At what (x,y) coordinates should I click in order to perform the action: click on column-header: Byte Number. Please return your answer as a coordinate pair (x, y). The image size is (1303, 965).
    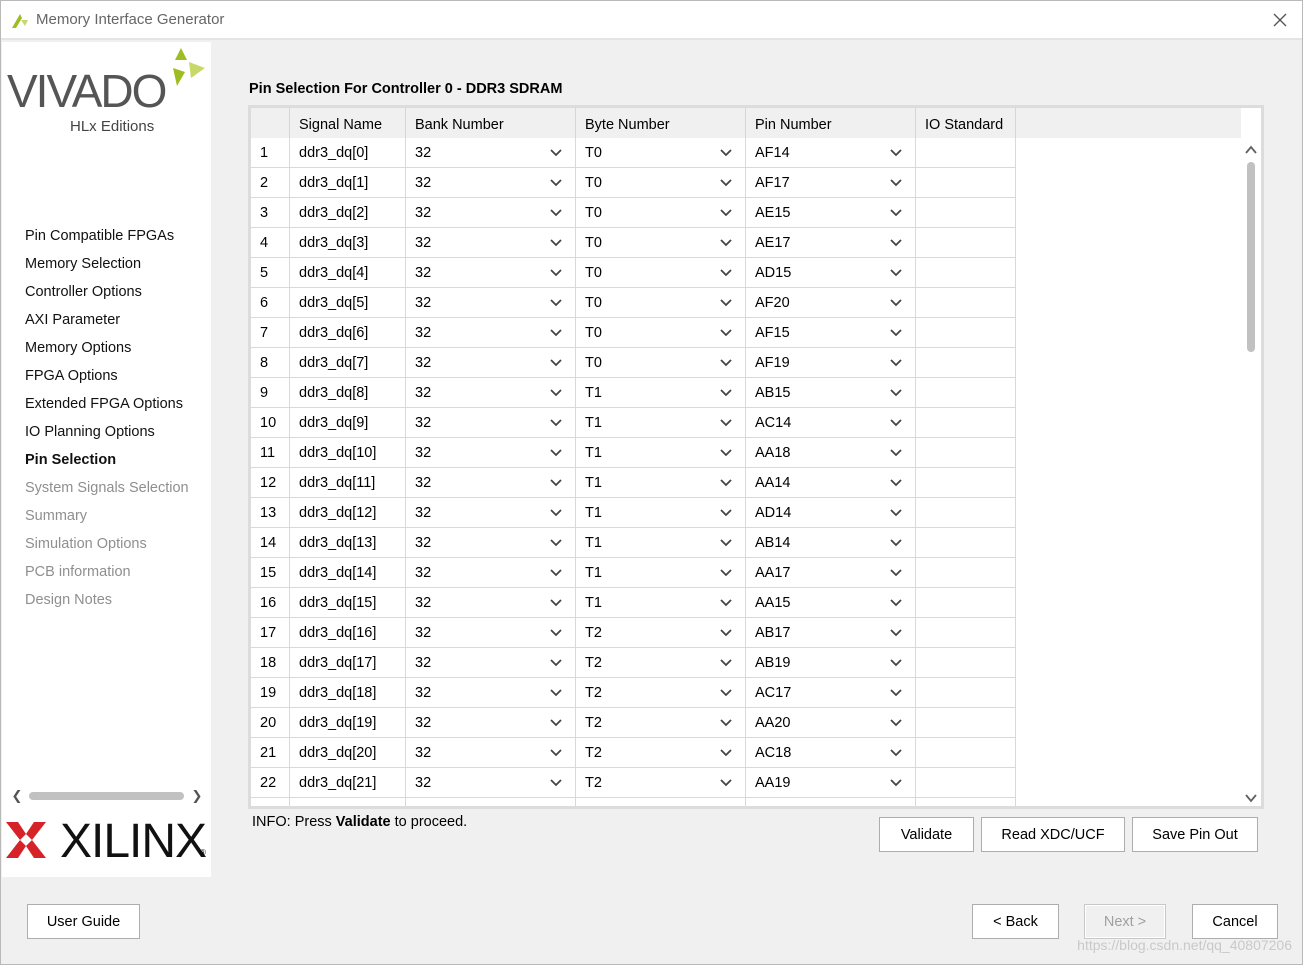
    Looking at the image, I should click on (661, 123).